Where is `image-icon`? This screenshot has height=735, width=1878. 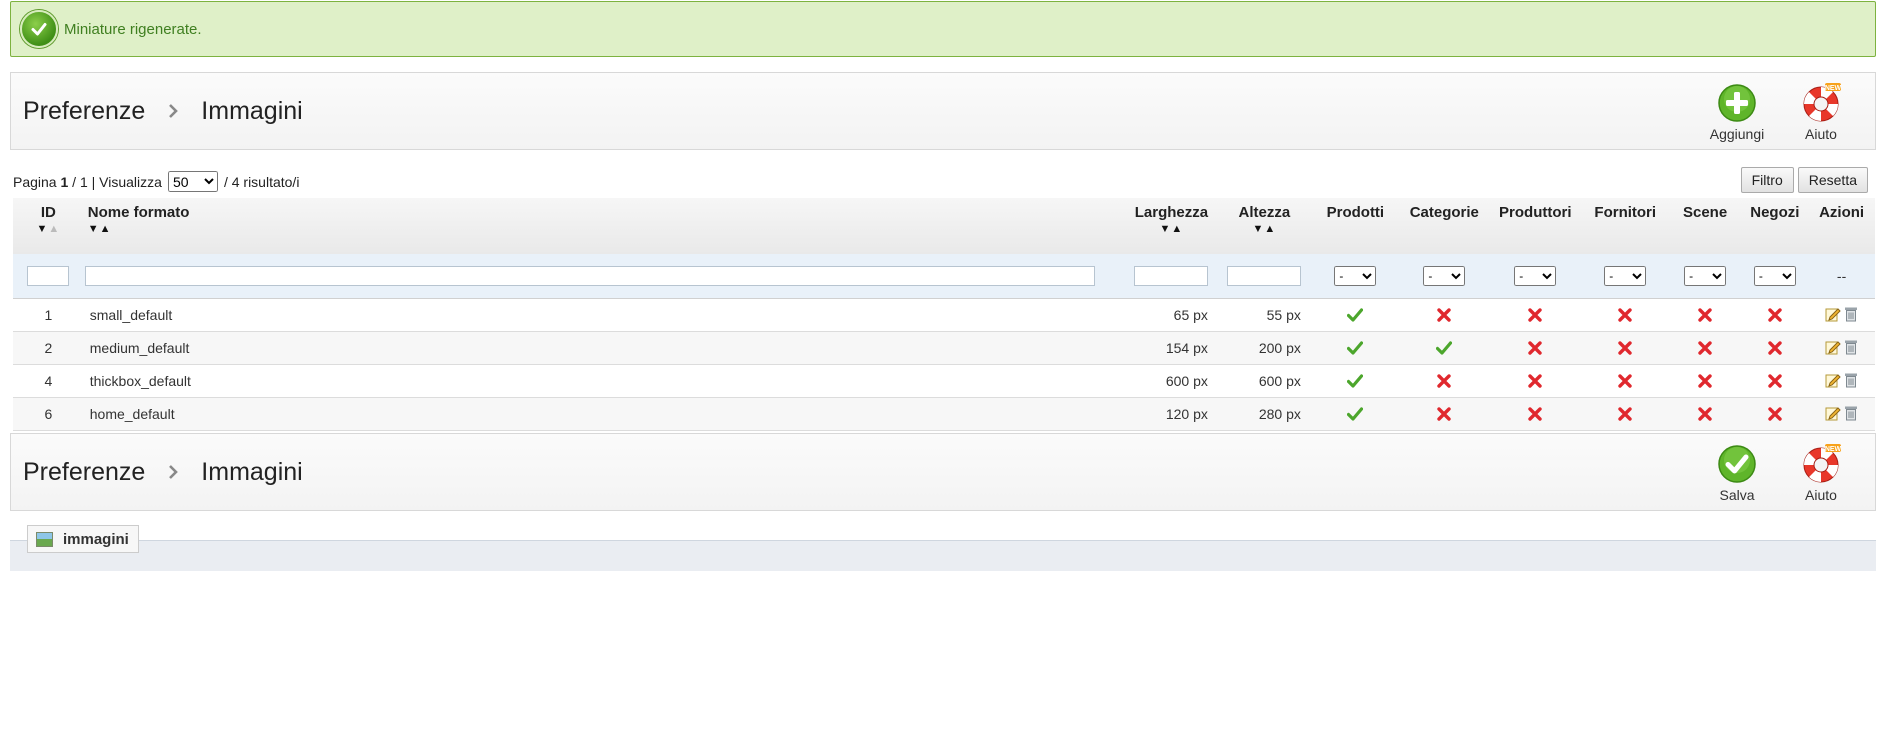 image-icon is located at coordinates (44, 539).